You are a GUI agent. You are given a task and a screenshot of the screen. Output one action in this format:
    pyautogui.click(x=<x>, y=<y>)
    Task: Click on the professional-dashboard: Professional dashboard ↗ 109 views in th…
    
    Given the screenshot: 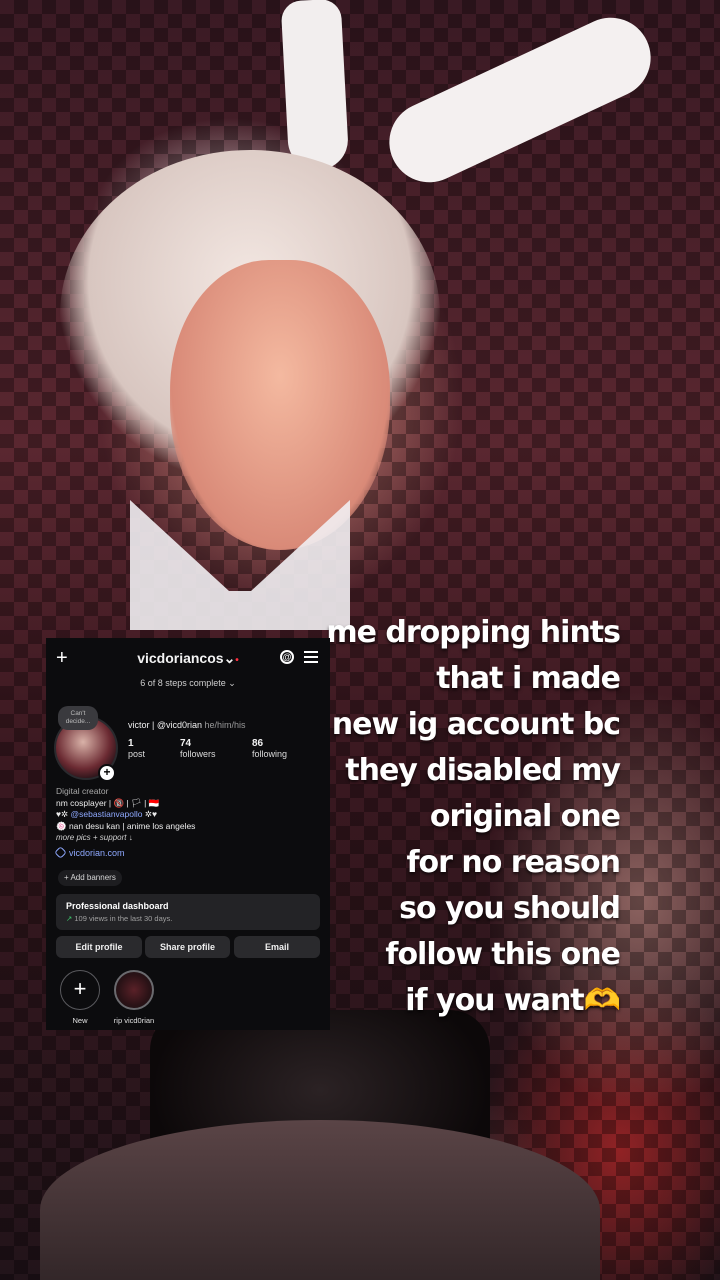 What is the action you would take?
    pyautogui.click(x=188, y=912)
    